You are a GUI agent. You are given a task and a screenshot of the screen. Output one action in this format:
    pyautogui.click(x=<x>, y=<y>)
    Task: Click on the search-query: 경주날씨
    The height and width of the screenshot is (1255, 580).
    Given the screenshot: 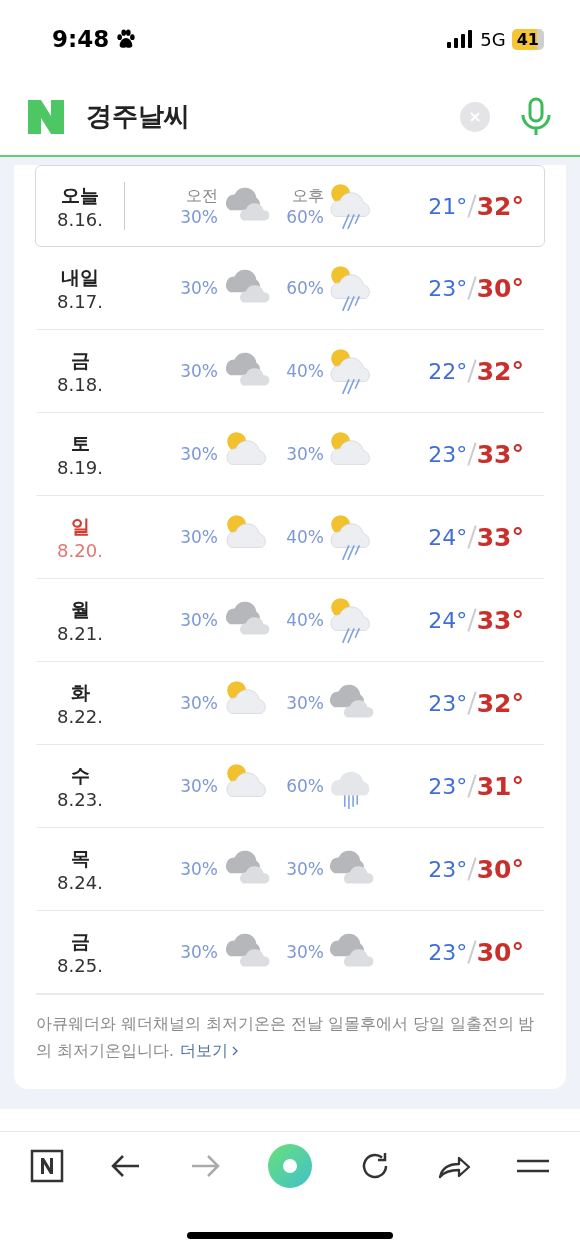 What is the action you would take?
    pyautogui.click(x=138, y=116)
    